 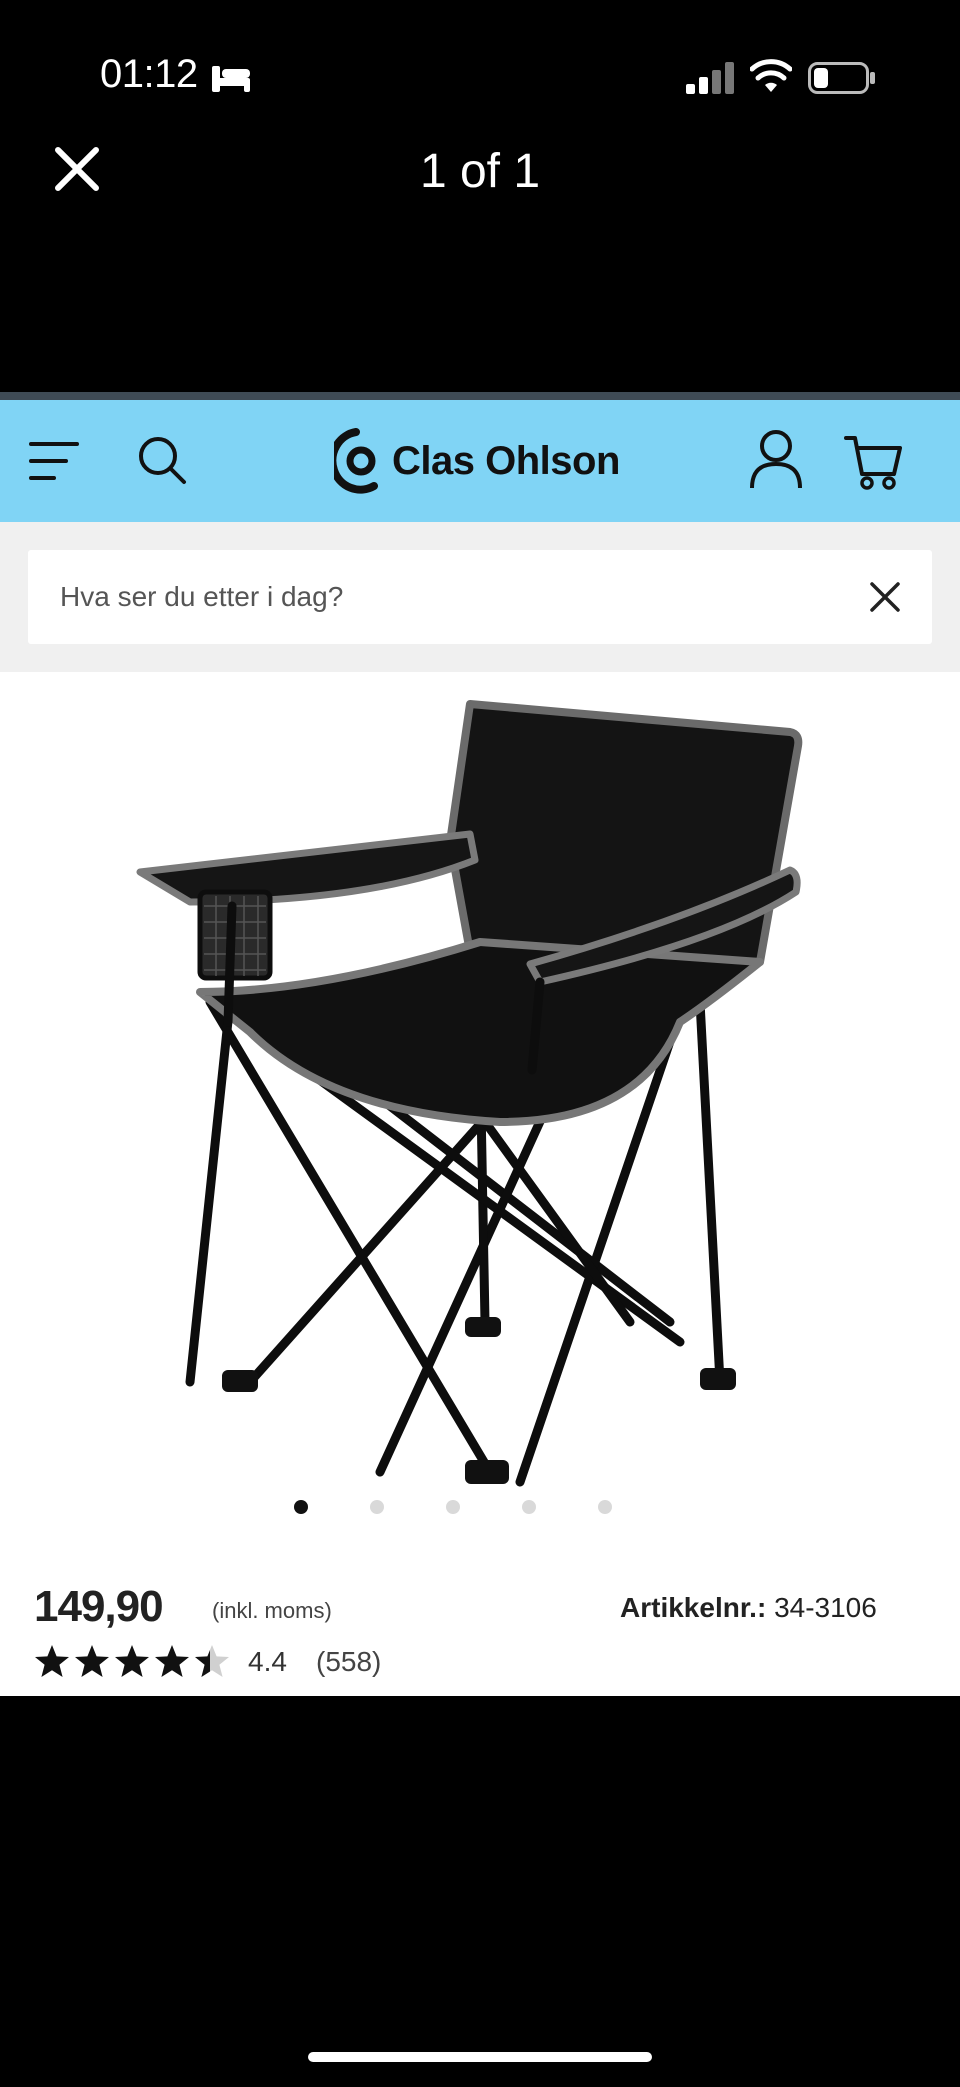 I want to click on search-area, so click(x=480, y=597).